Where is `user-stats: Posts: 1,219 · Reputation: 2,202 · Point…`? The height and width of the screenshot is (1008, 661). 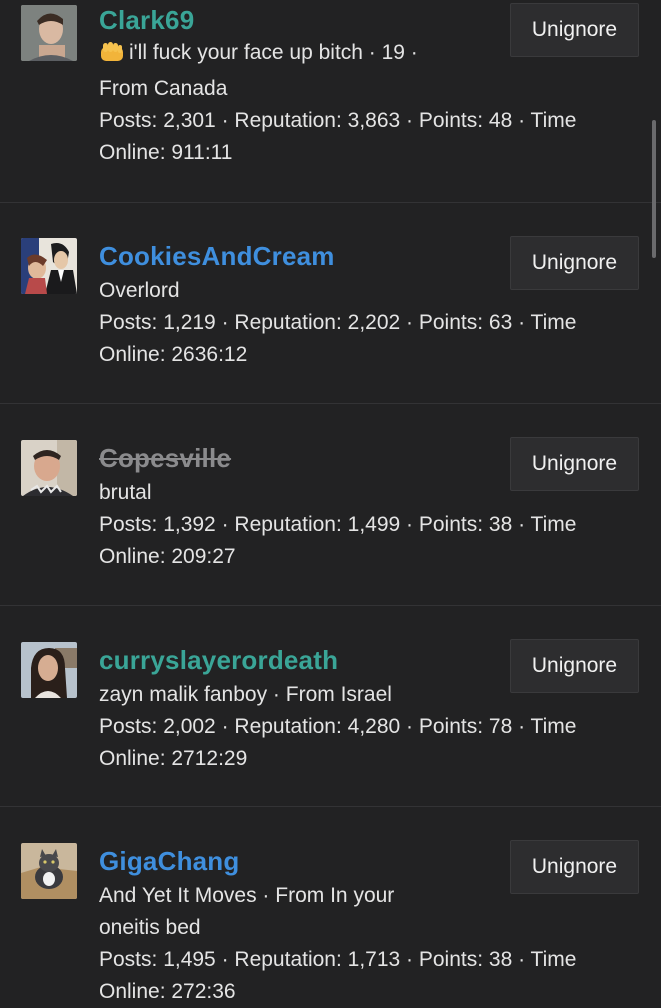 user-stats: Posts: 1,219 · Reputation: 2,202 · Point… is located at coordinates (338, 338).